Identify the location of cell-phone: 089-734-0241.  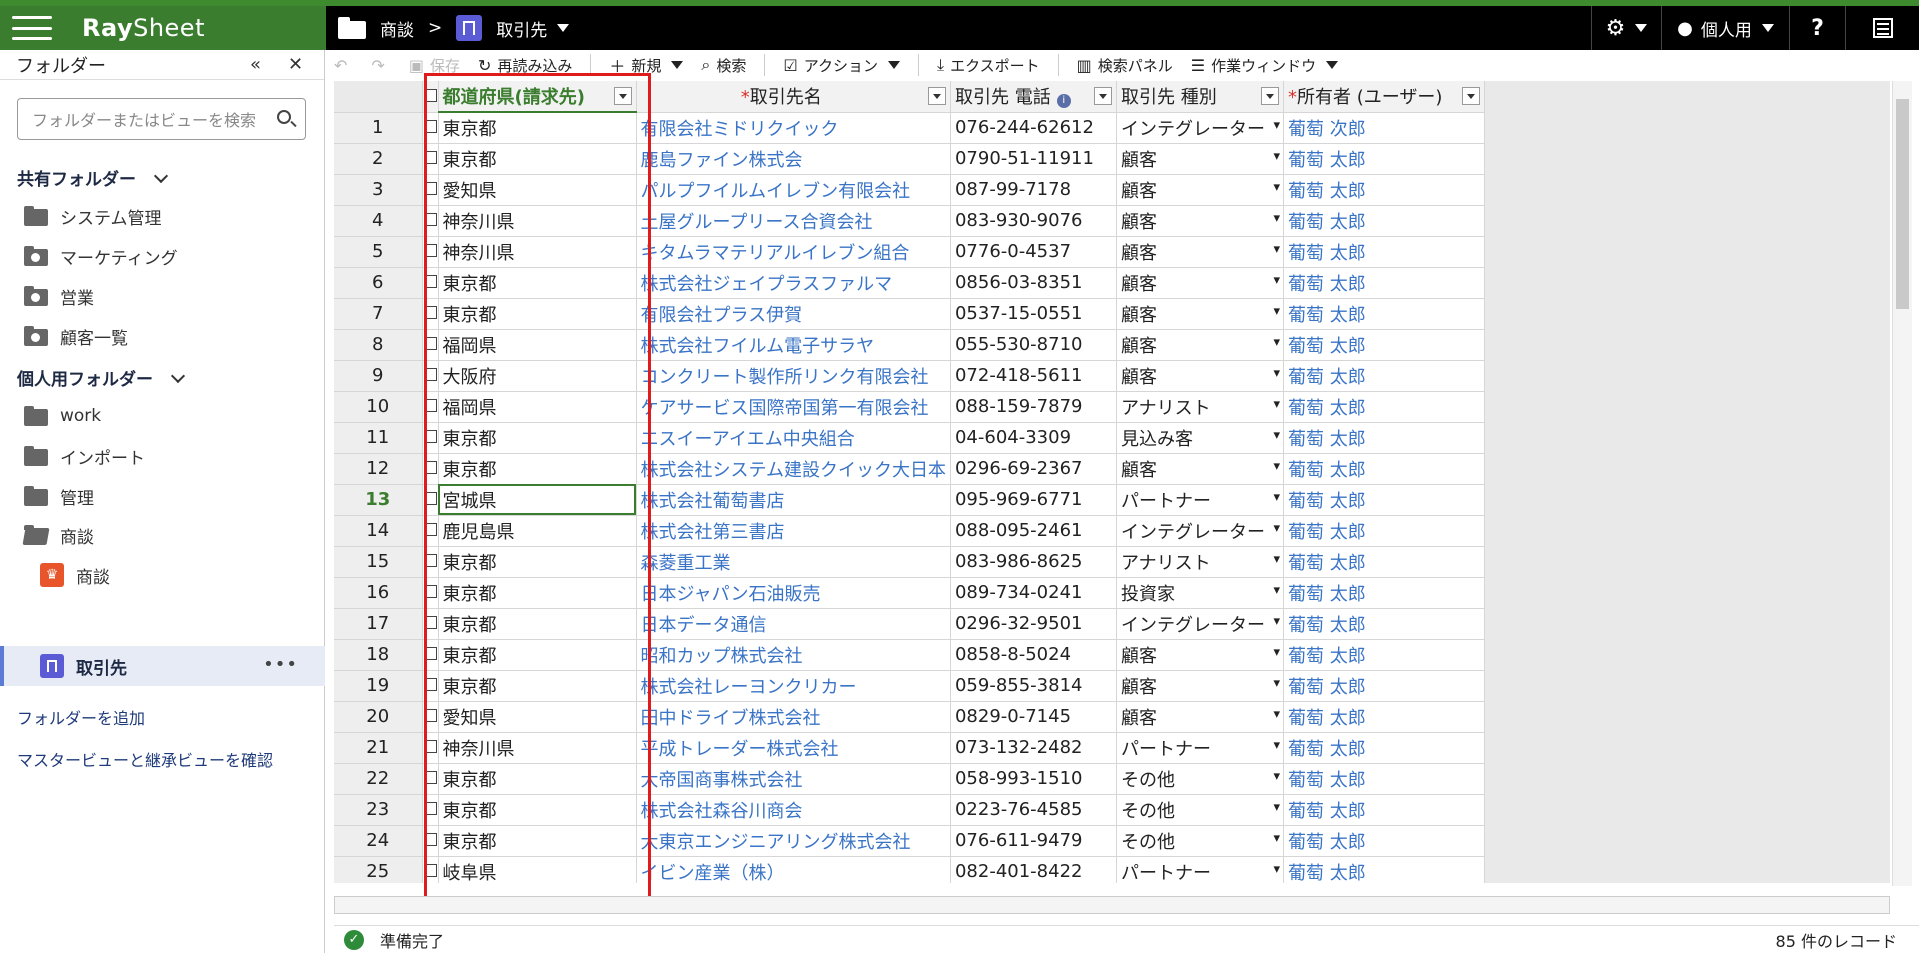
(1033, 593).